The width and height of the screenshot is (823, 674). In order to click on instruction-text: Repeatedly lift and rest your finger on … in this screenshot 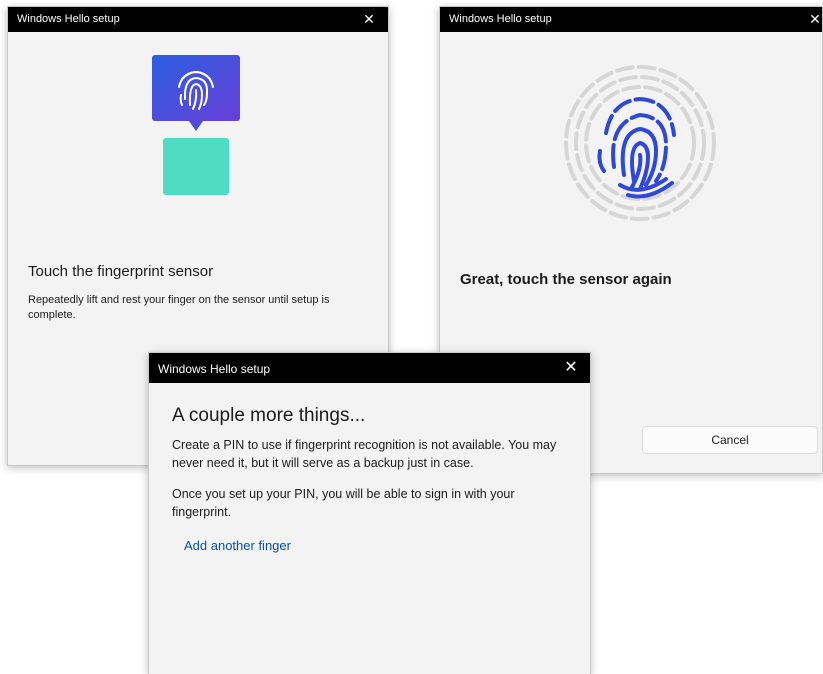, I will do `click(179, 307)`.